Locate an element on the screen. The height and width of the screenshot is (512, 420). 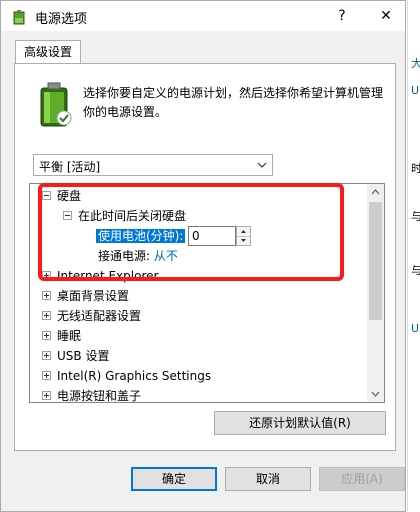
tree-scrollbar is located at coordinates (375, 293).